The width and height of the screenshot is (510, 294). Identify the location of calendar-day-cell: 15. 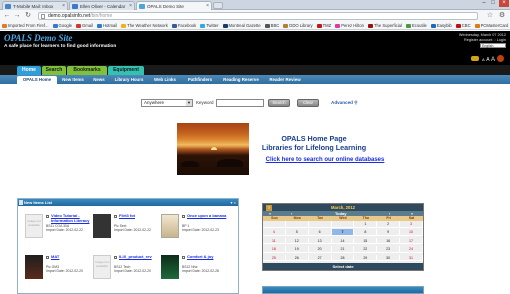
(366, 241).